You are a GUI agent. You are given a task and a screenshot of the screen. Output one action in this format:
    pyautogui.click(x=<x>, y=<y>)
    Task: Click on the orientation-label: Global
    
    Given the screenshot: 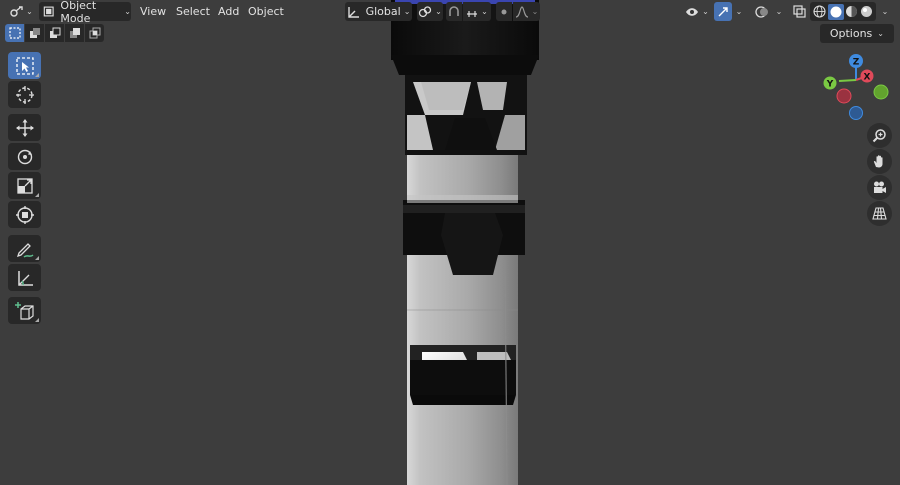 What is the action you would take?
    pyautogui.click(x=383, y=11)
    